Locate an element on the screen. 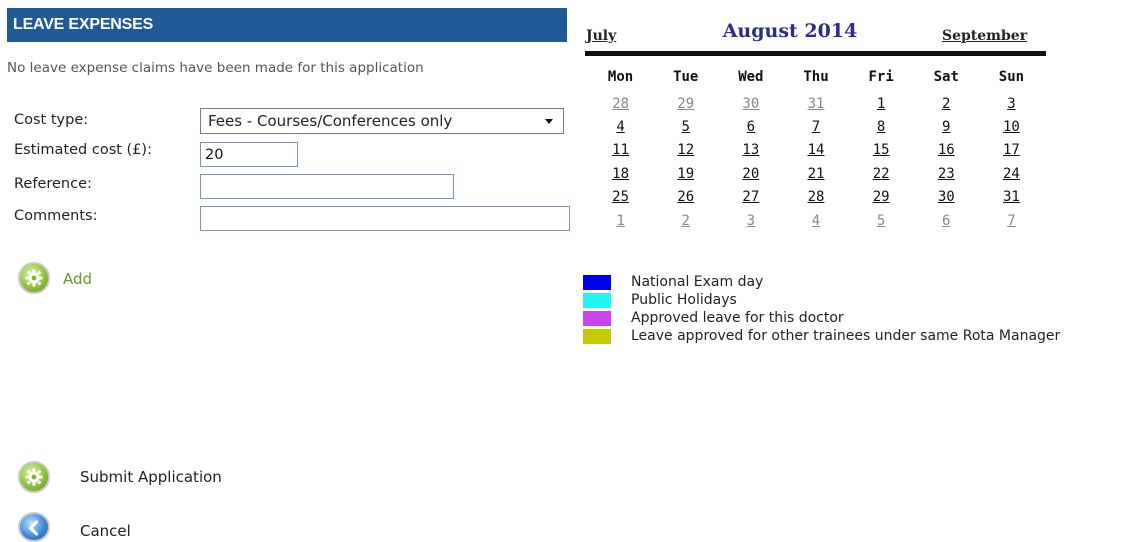 The width and height of the screenshot is (1148, 542). calendar-day: 22 is located at coordinates (881, 173).